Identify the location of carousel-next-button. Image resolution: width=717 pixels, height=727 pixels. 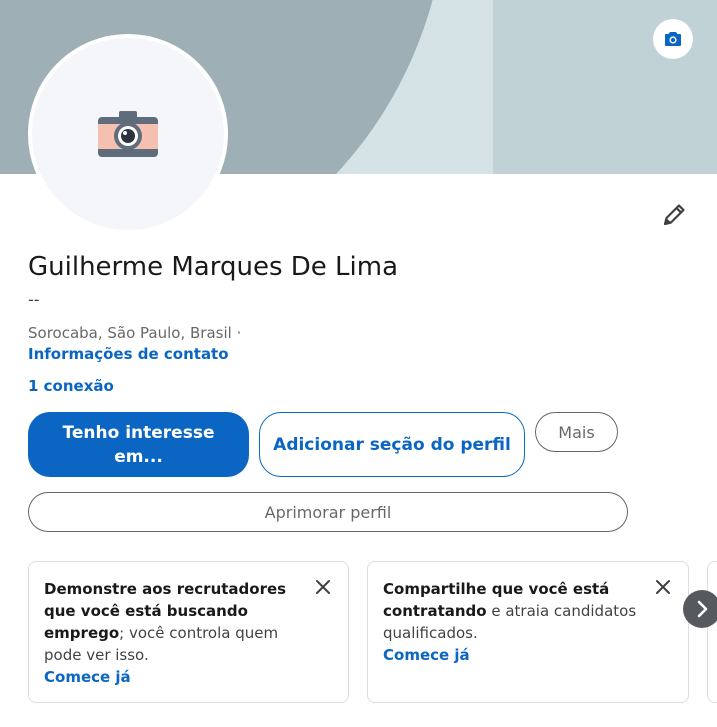
(700, 609).